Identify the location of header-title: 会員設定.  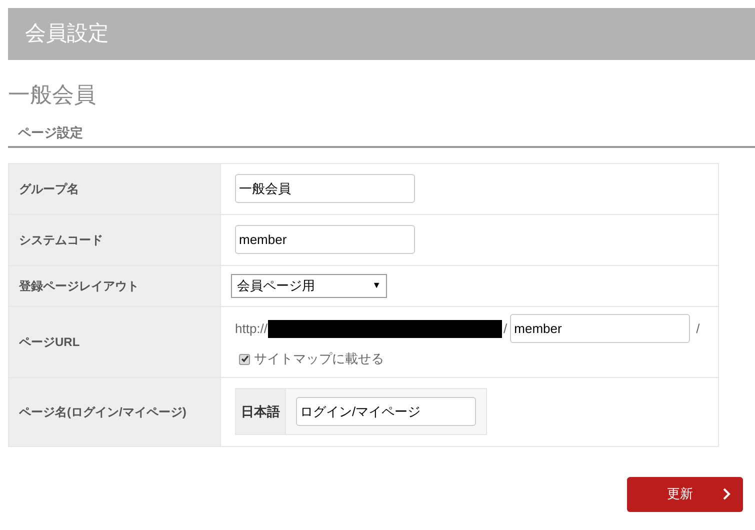
(67, 34).